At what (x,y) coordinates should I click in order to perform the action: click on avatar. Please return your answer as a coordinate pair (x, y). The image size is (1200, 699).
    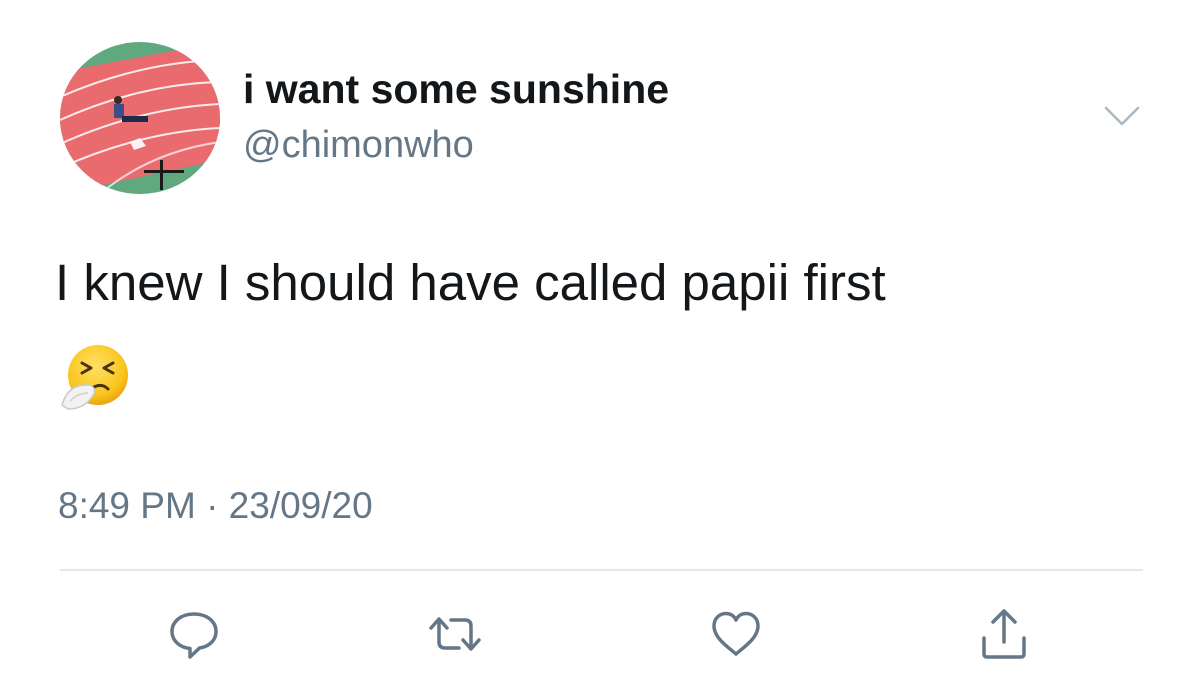
    Looking at the image, I should click on (140, 118).